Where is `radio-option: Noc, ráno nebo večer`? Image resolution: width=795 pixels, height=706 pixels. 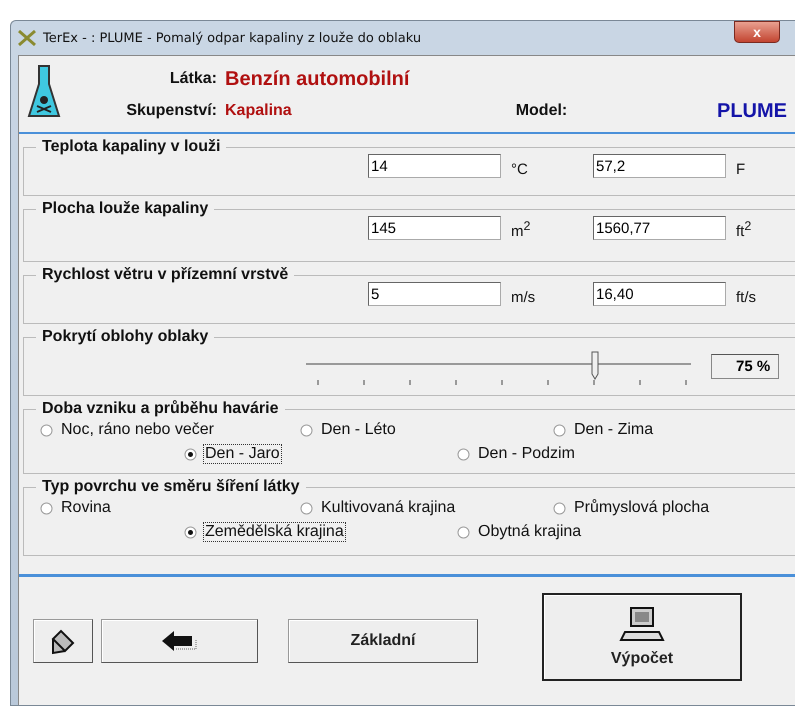
radio-option: Noc, ráno nebo večer is located at coordinates (170, 430).